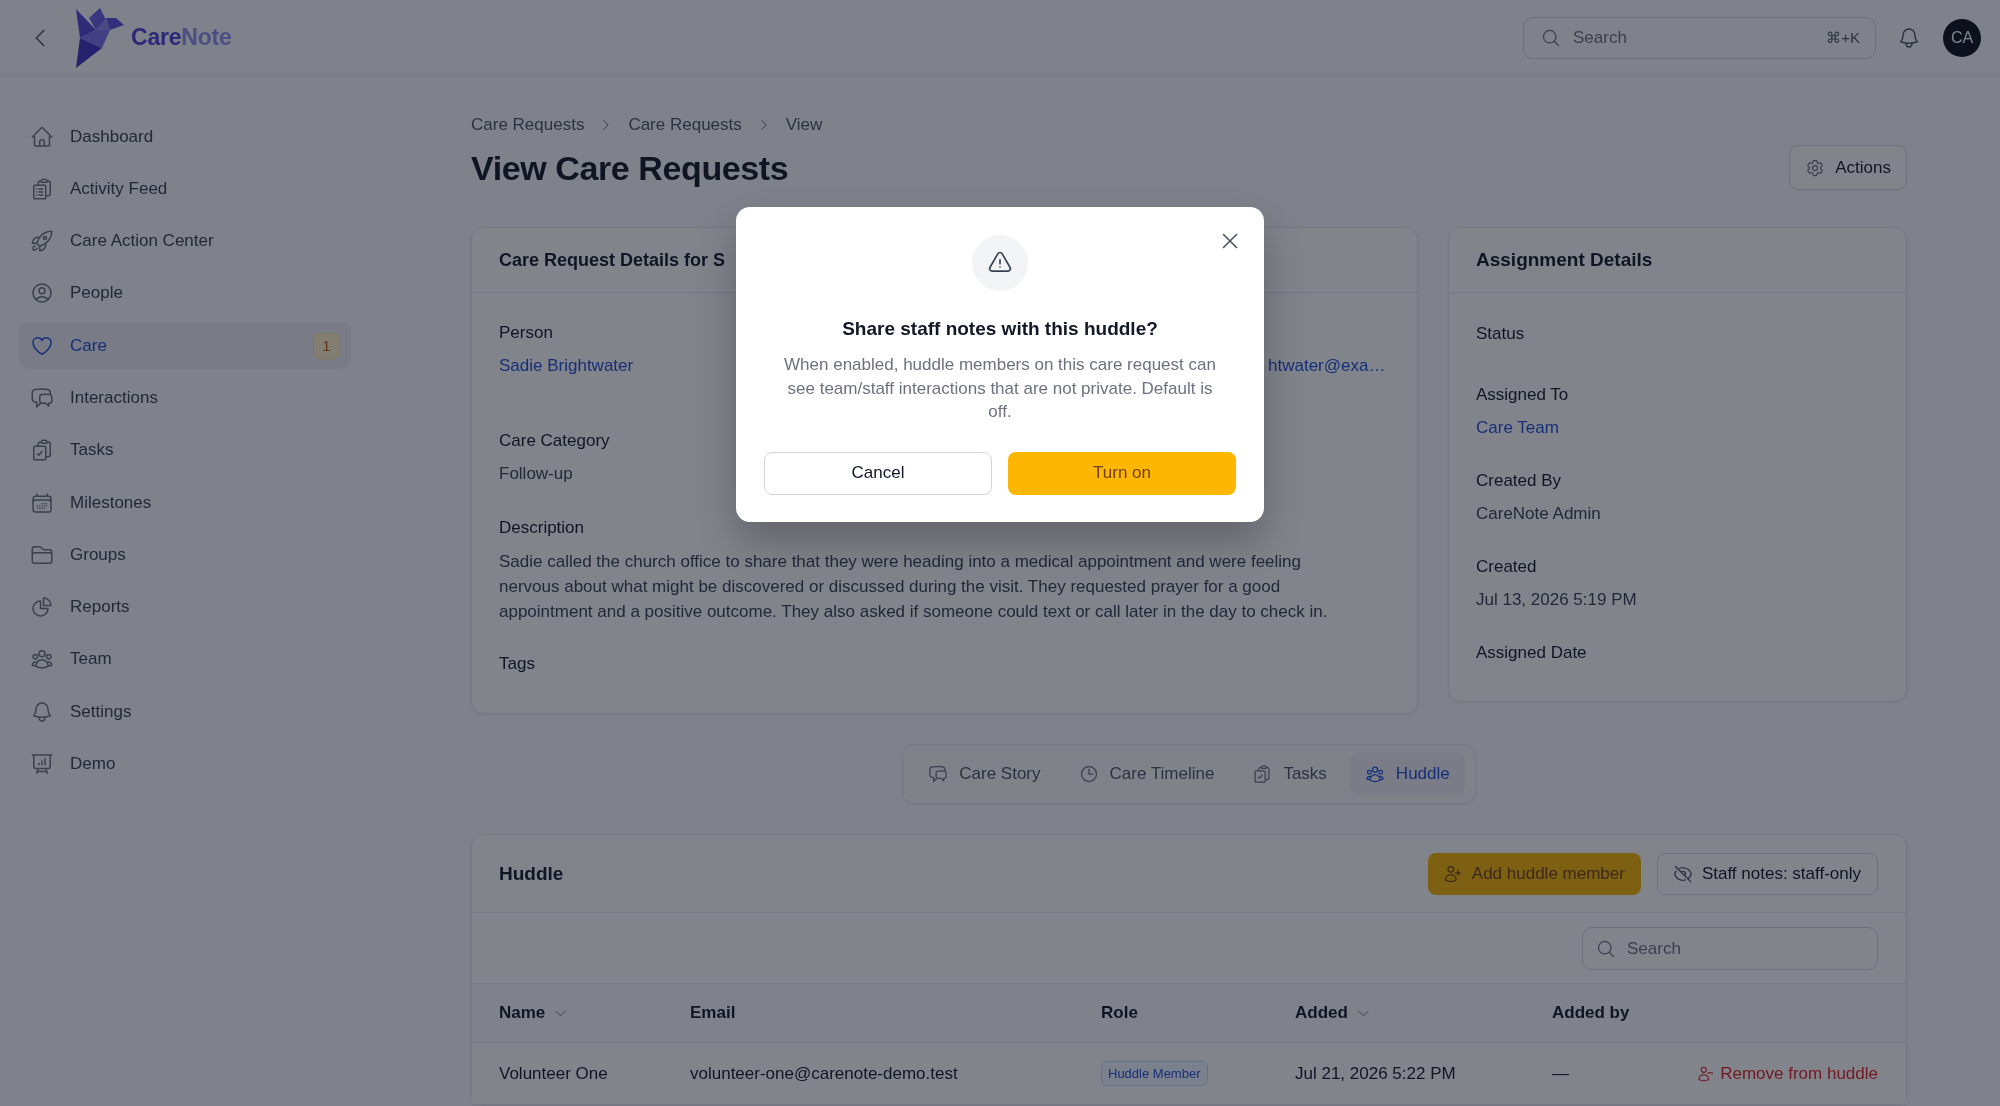 Image resolution: width=2000 pixels, height=1106 pixels. I want to click on column-header: Added by, so click(1591, 1013).